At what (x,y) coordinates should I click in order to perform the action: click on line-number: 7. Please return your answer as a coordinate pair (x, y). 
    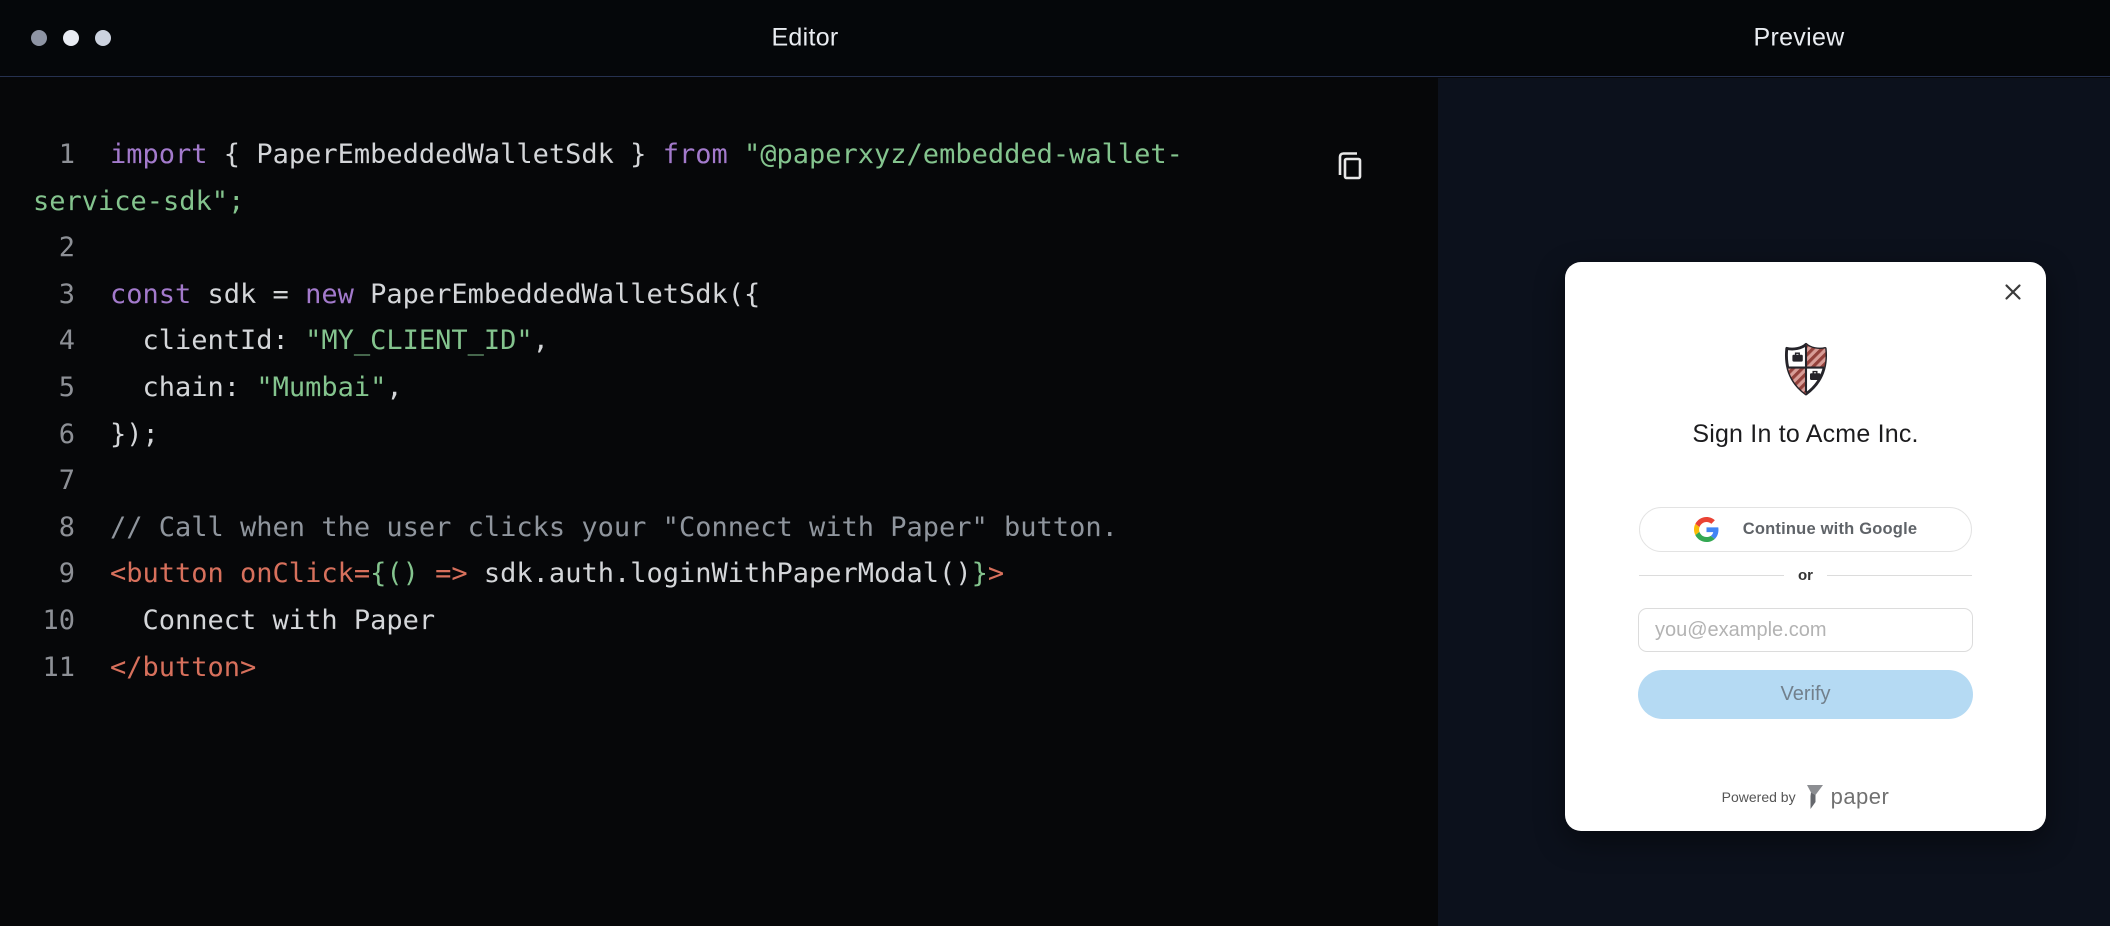
    Looking at the image, I should click on (66, 481).